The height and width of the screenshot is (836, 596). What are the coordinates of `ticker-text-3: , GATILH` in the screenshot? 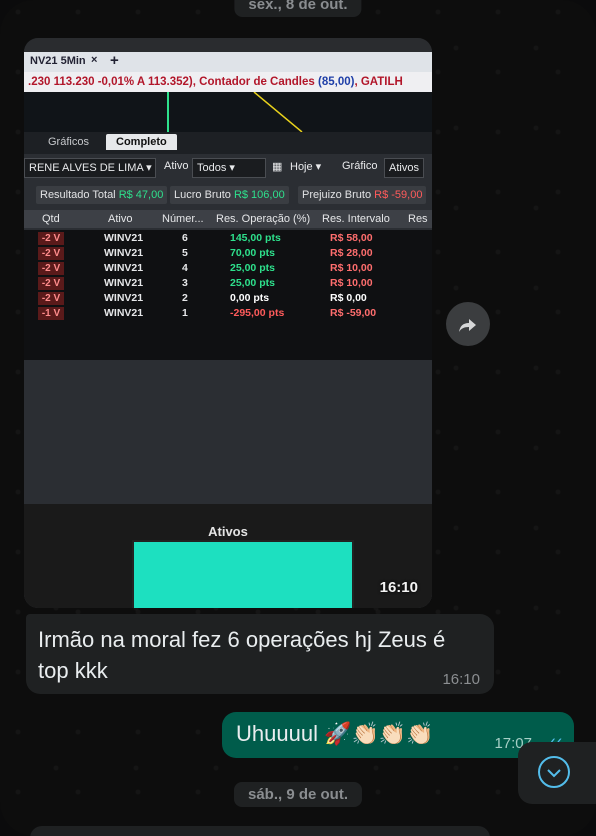 It's located at (378, 82).